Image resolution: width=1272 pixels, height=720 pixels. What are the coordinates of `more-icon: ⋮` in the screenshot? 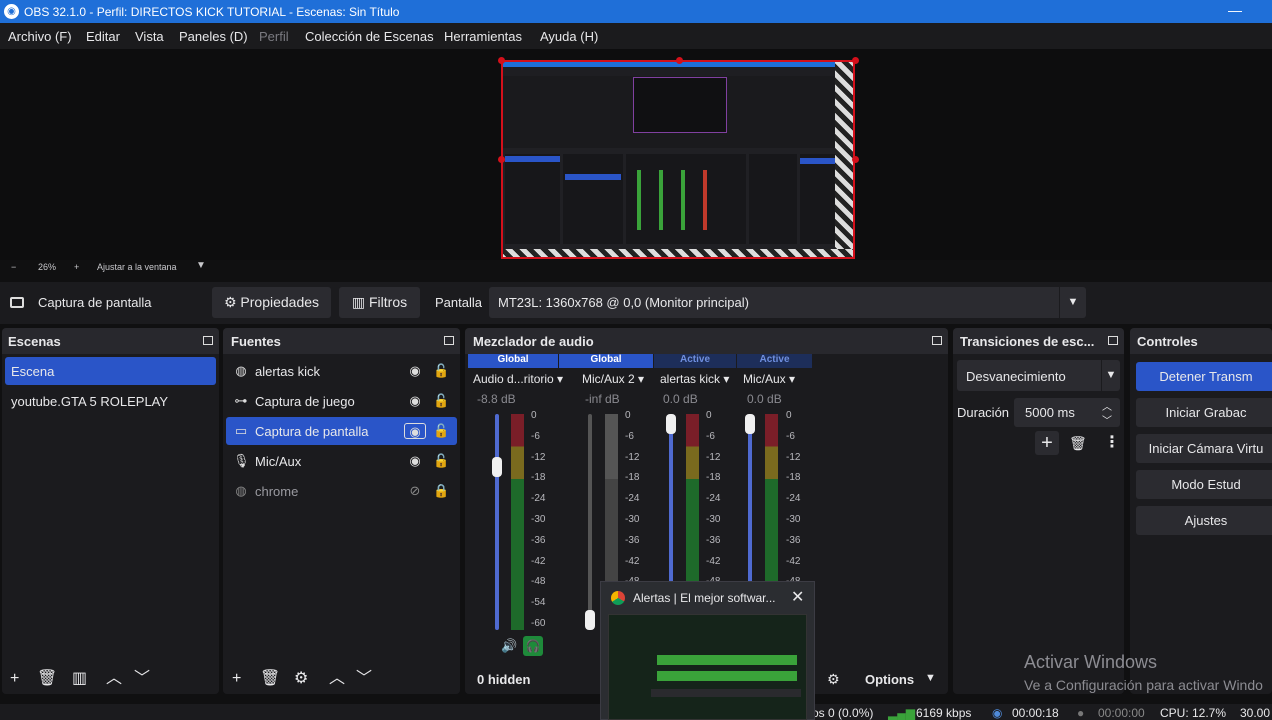 It's located at (1112, 442).